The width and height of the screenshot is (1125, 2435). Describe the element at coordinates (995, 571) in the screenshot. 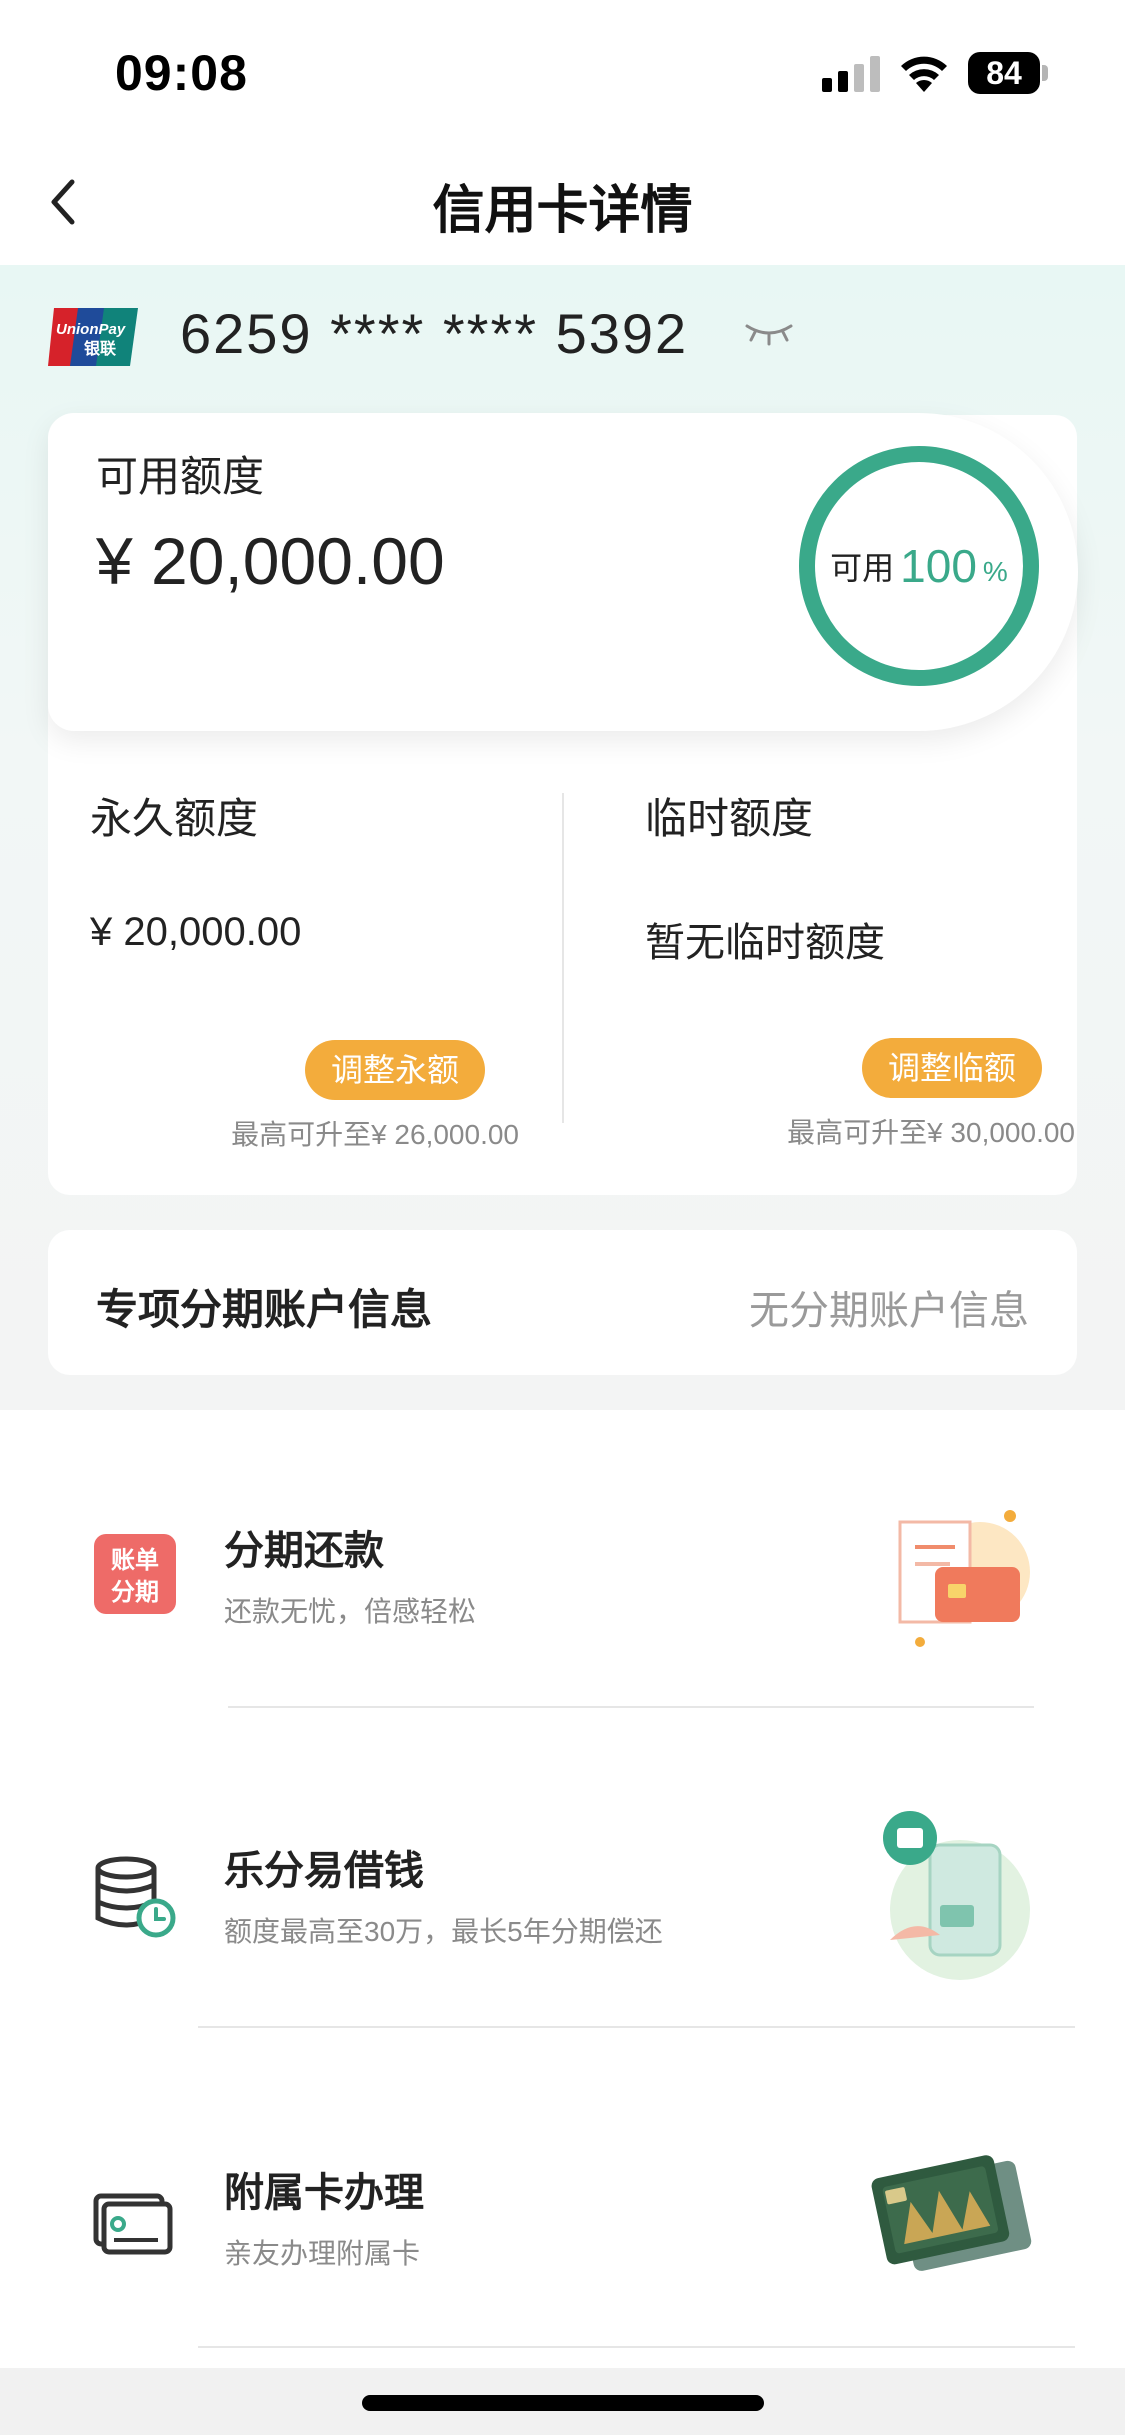

I see `ring-unit: %` at that location.